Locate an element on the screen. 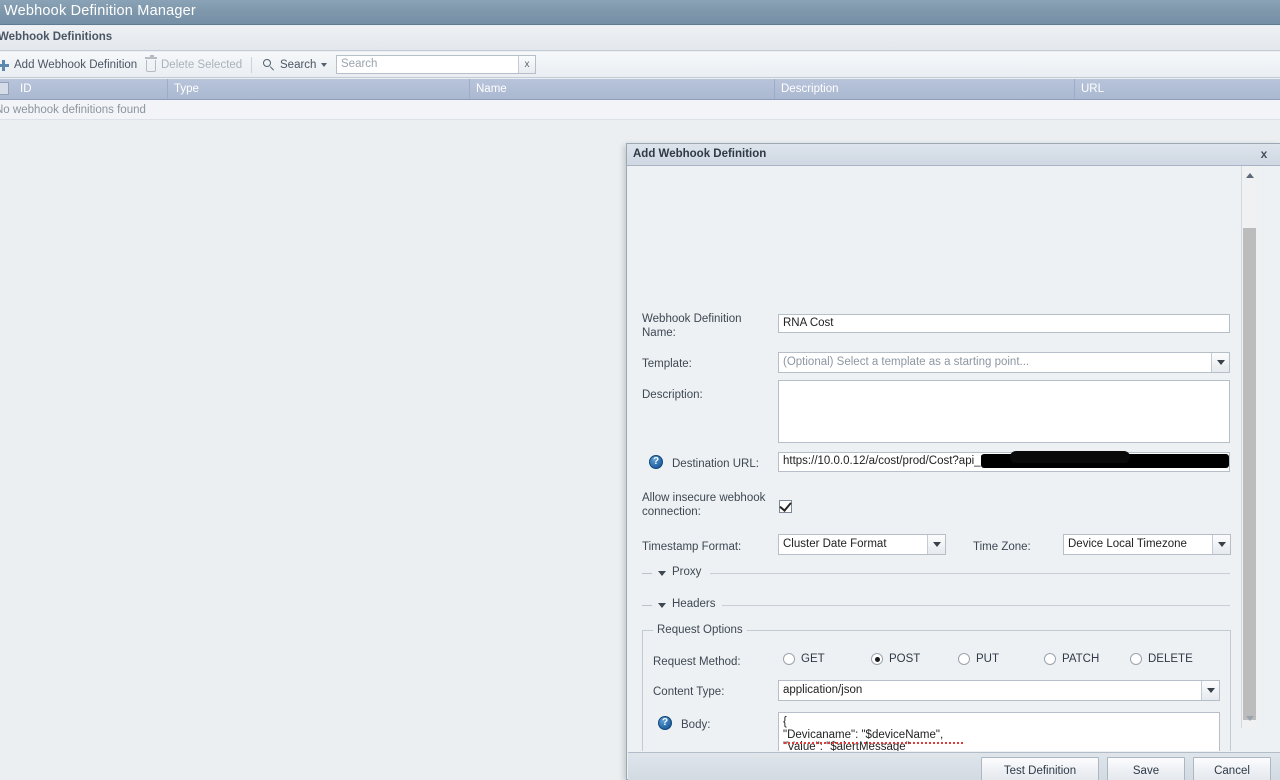  template-label: Template: is located at coordinates (667, 364).